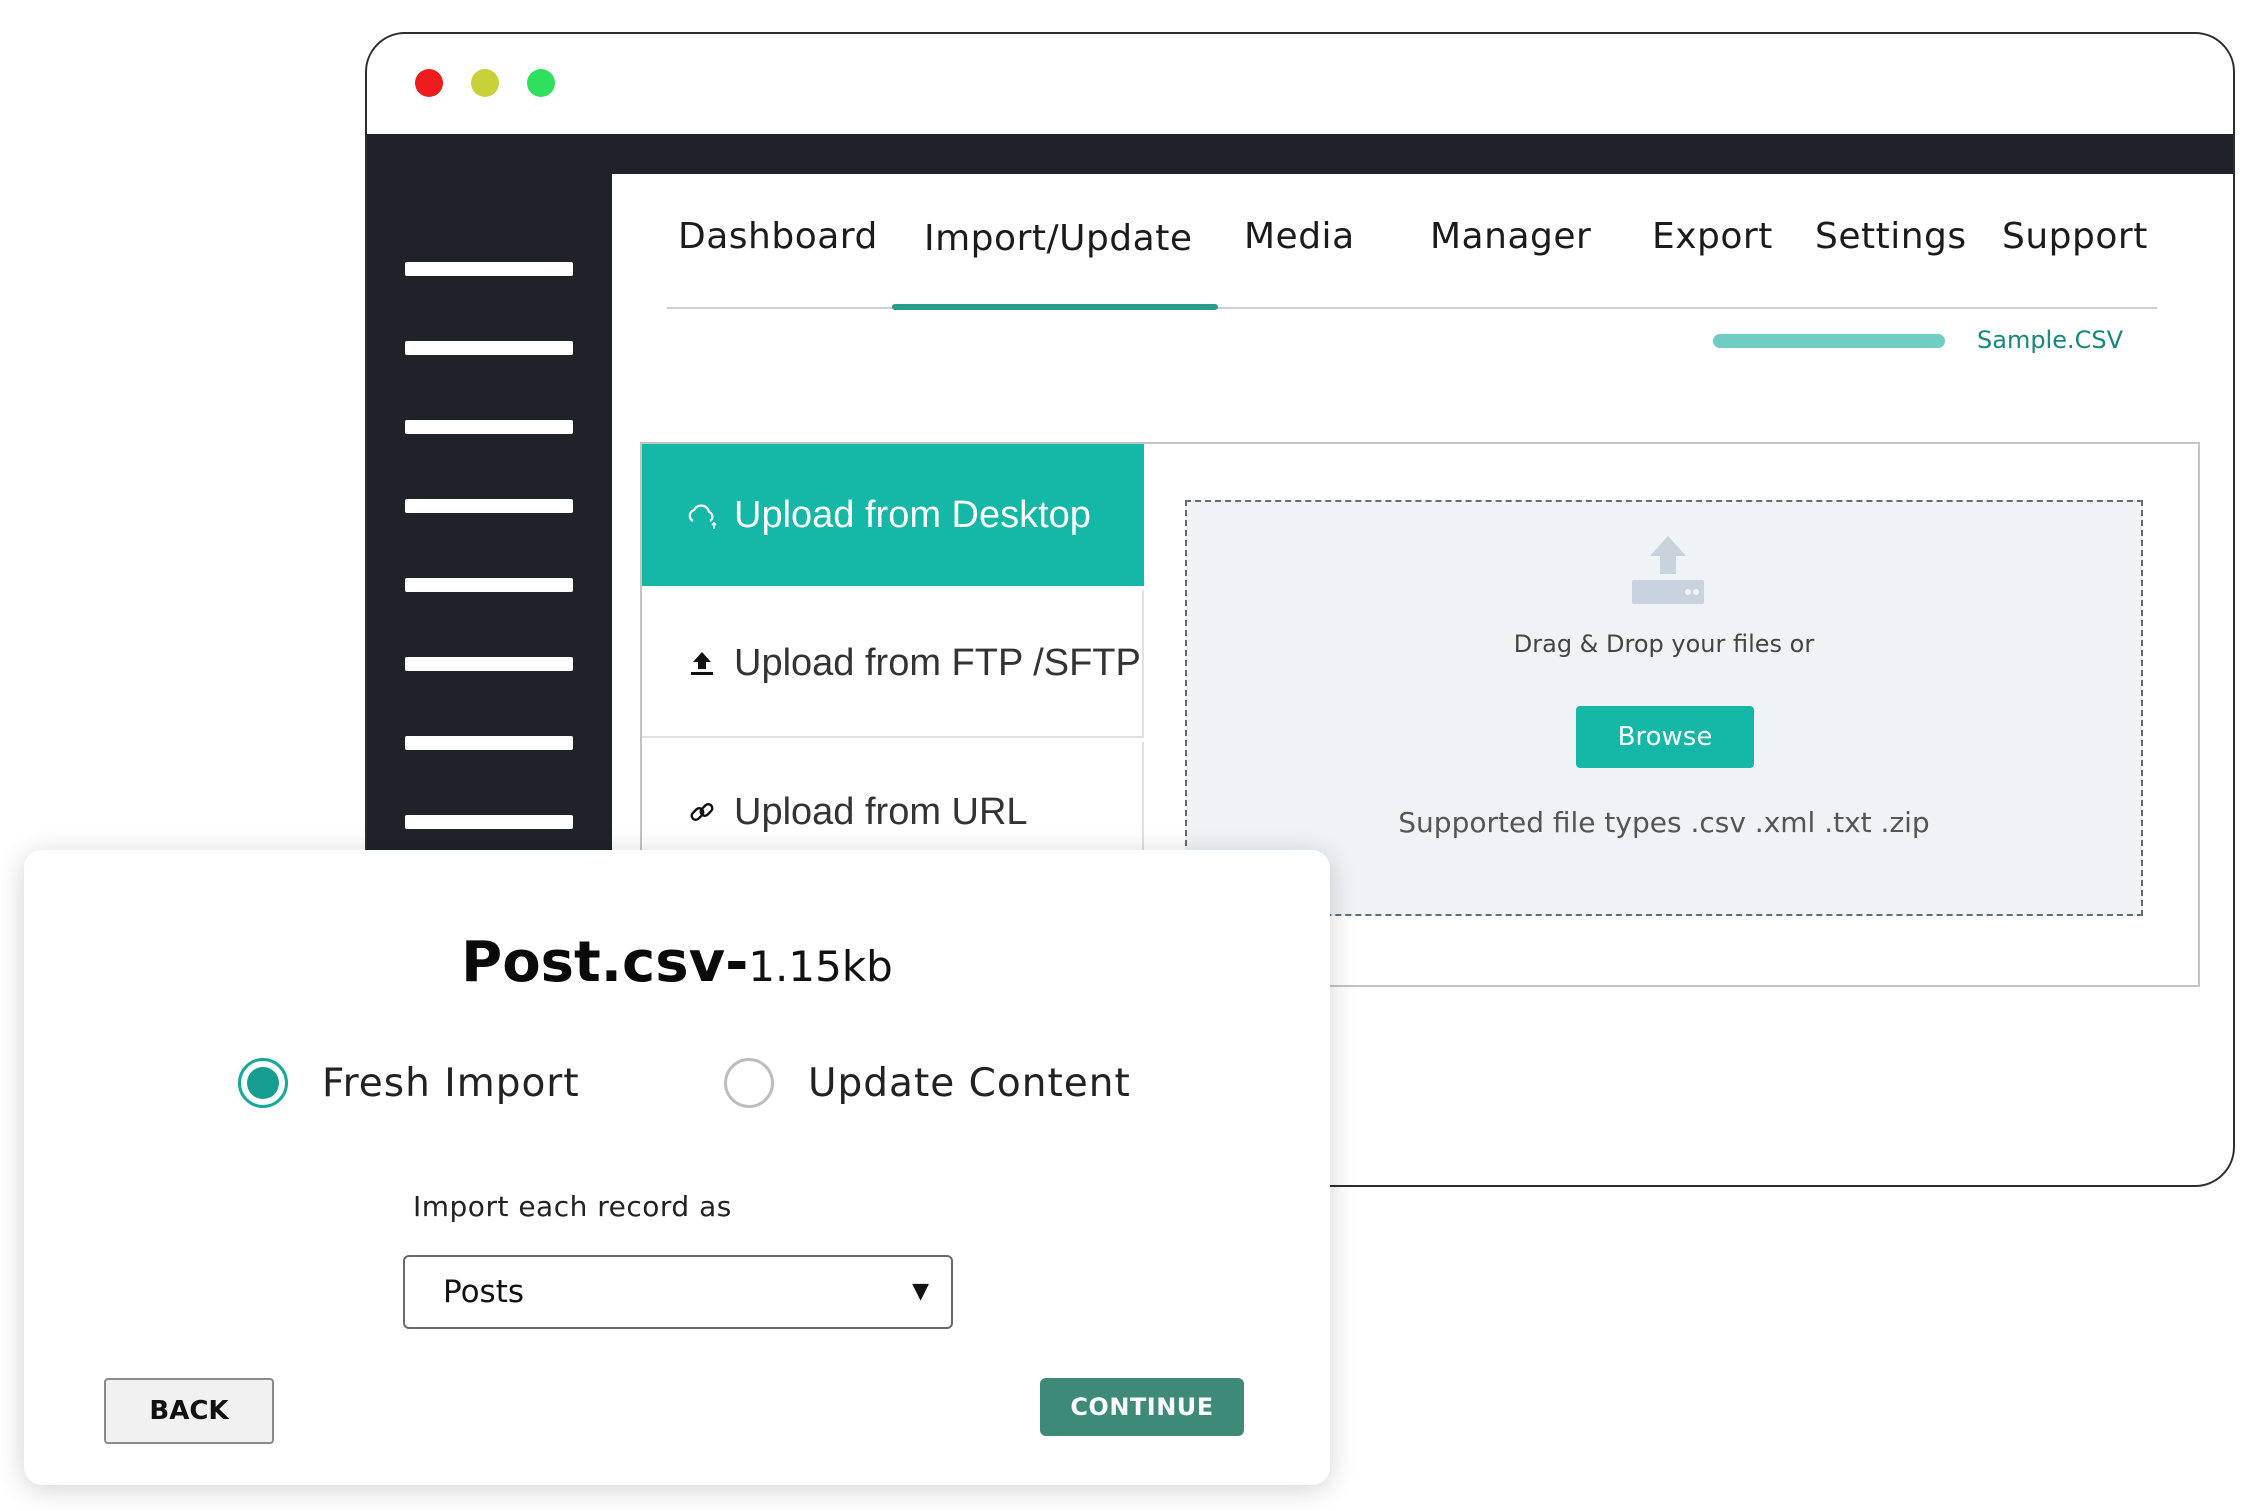  I want to click on browse-button: Browse, so click(1665, 737).